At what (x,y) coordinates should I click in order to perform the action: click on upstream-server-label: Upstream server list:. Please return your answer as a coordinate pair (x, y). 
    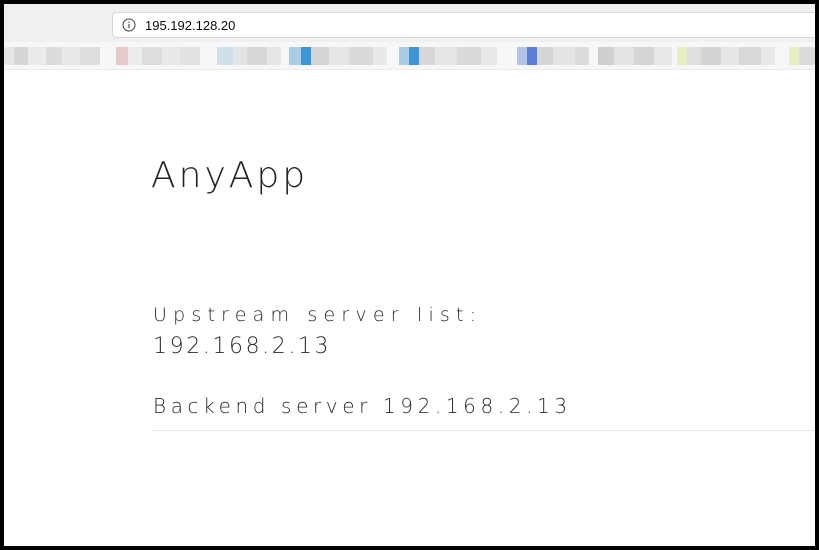
    Looking at the image, I should click on (318, 315).